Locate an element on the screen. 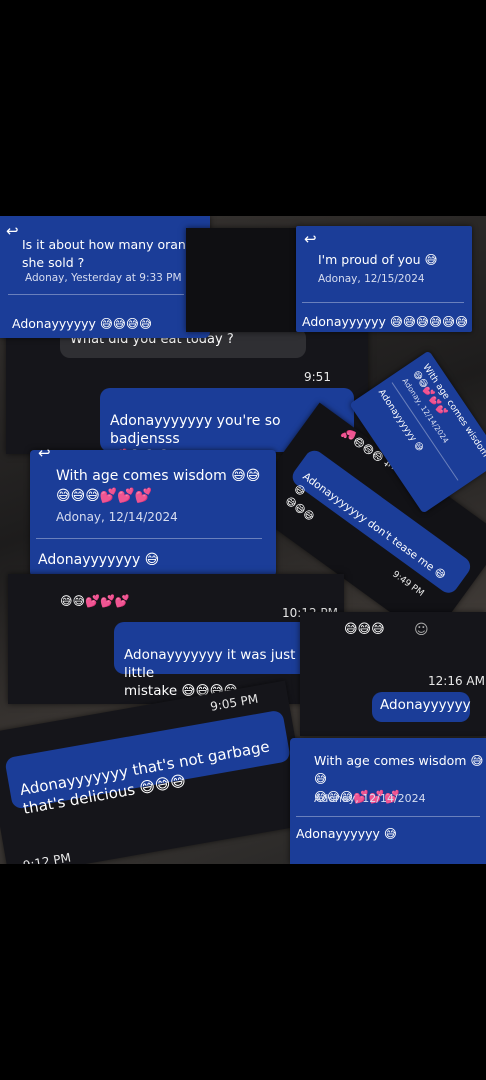 This screenshot has width=486, height=1080. quoted-message-meta: Adonay, Yesterday at 9:33 PM is located at coordinates (103, 278).